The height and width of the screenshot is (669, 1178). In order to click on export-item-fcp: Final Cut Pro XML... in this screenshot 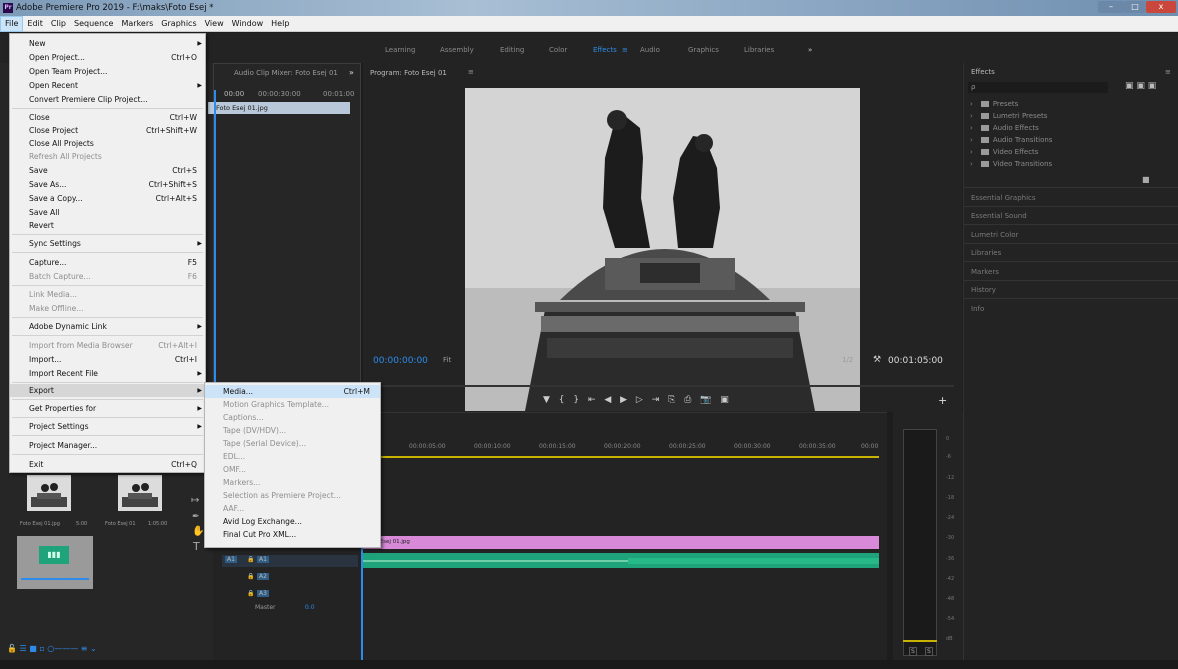, I will do `click(292, 534)`.